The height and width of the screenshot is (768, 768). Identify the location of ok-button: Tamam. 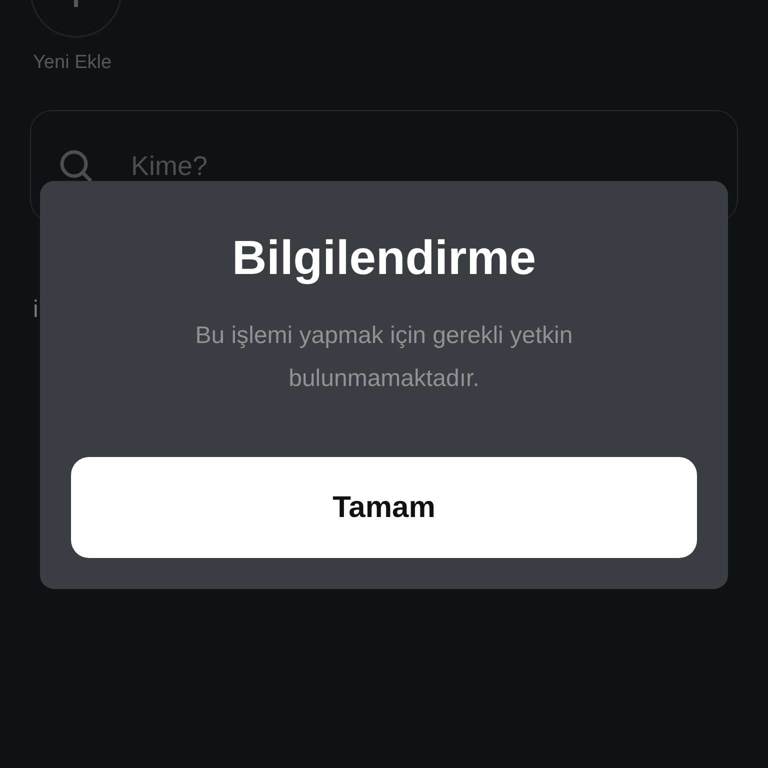
(384, 507).